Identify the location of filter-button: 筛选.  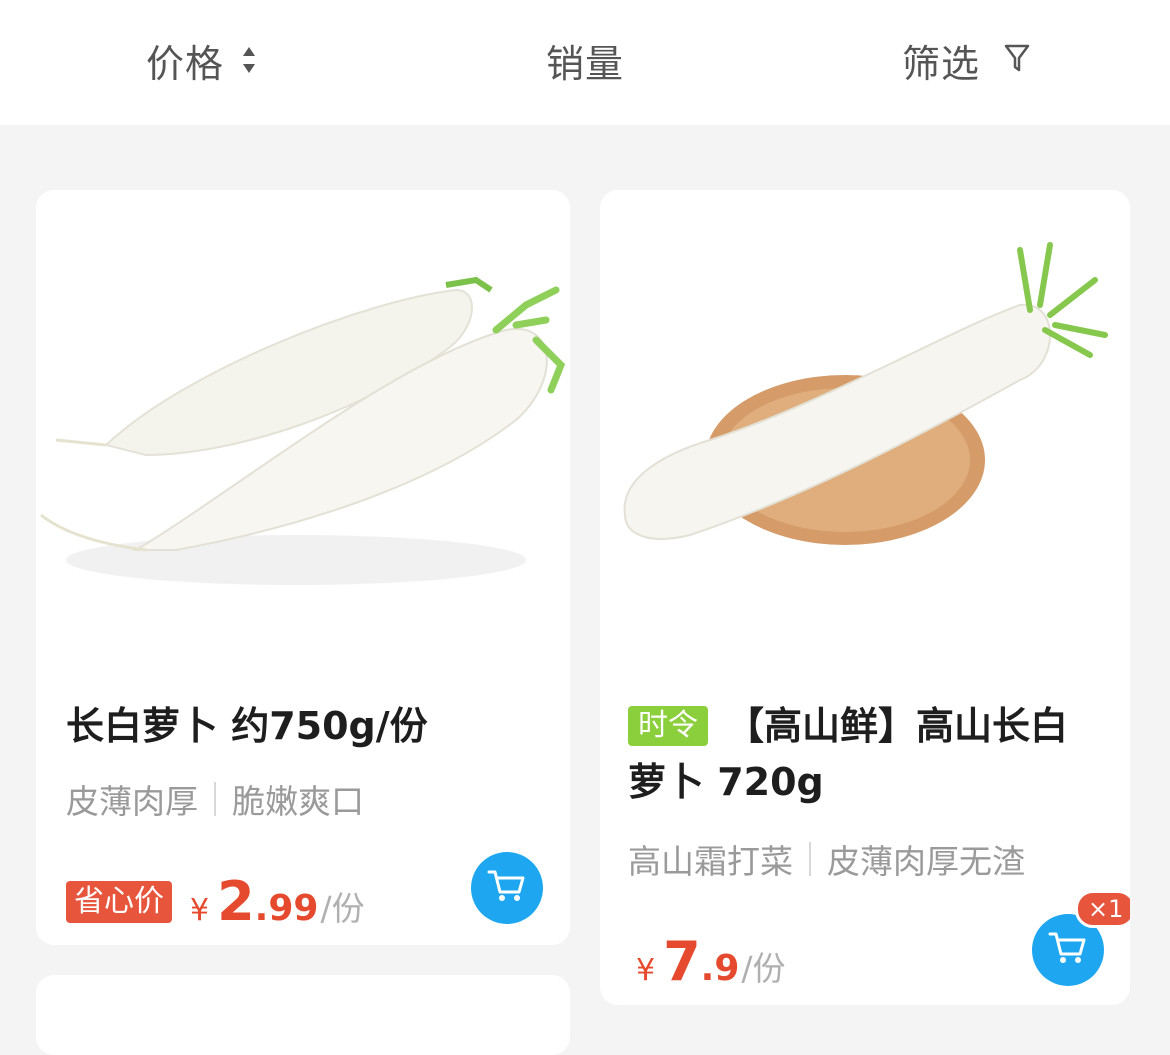
(966, 60).